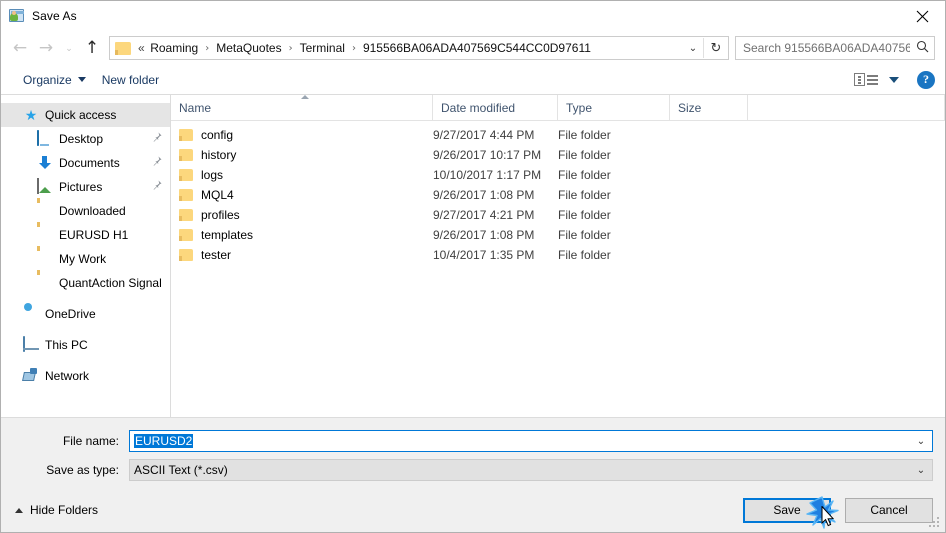  I want to click on table-row: profiles 9/27/2017 4:21 PM File folder, so click(558, 215).